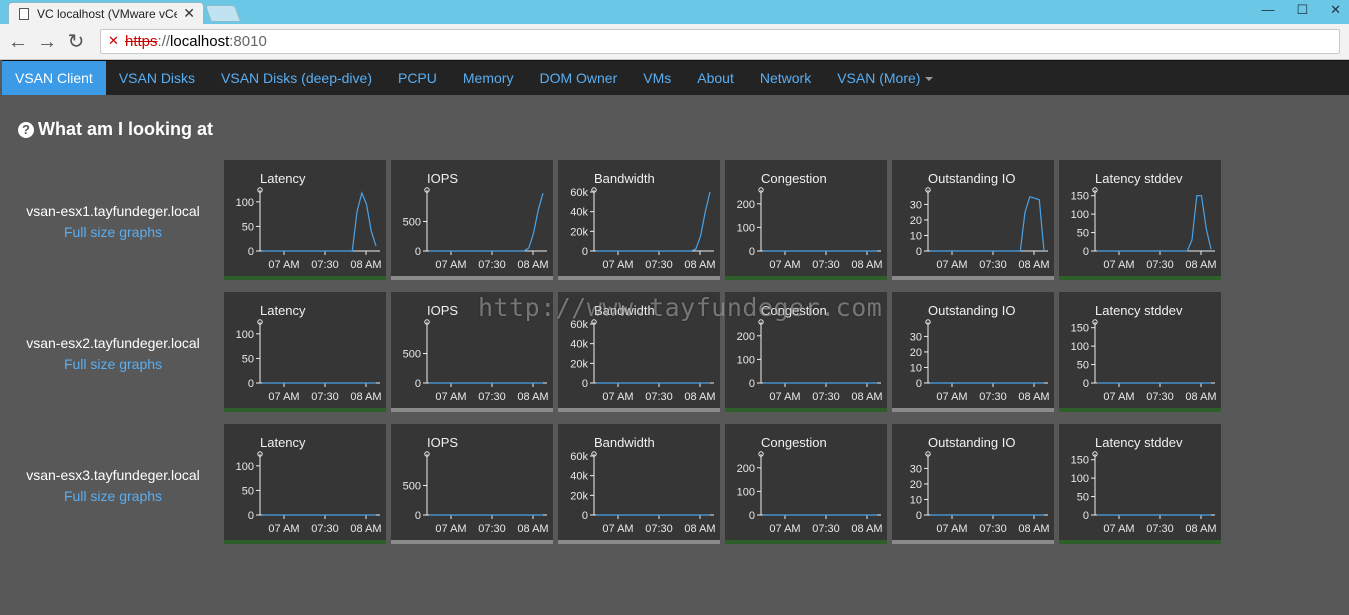 Image resolution: width=1349 pixels, height=615 pixels. What do you see at coordinates (54, 78) in the screenshot?
I see `nav-item-vsan-client: VSAN Client` at bounding box center [54, 78].